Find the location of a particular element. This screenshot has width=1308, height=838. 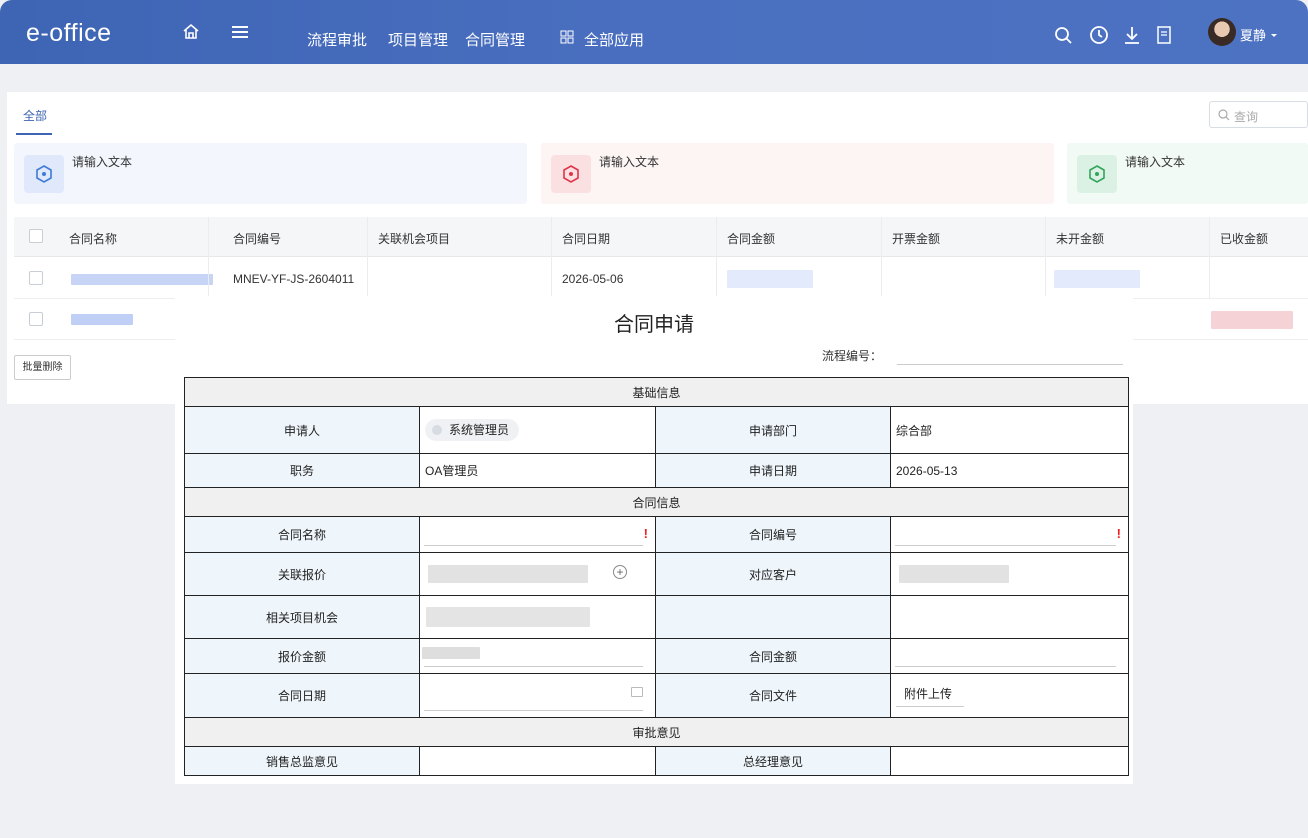

quote-amount-input is located at coordinates (537, 656).